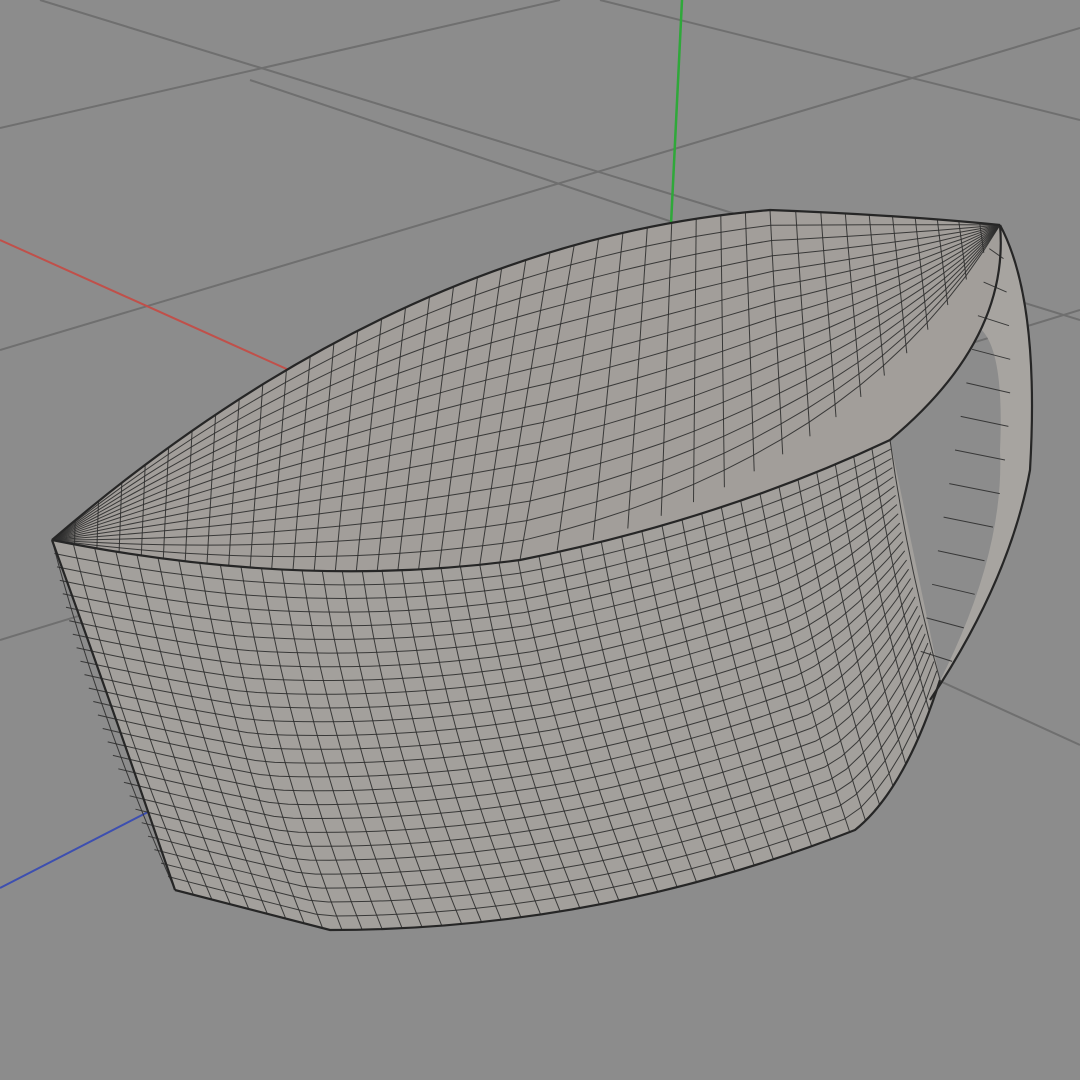  Describe the element at coordinates (160, 312) in the screenshot. I see `x-axis-line` at that location.